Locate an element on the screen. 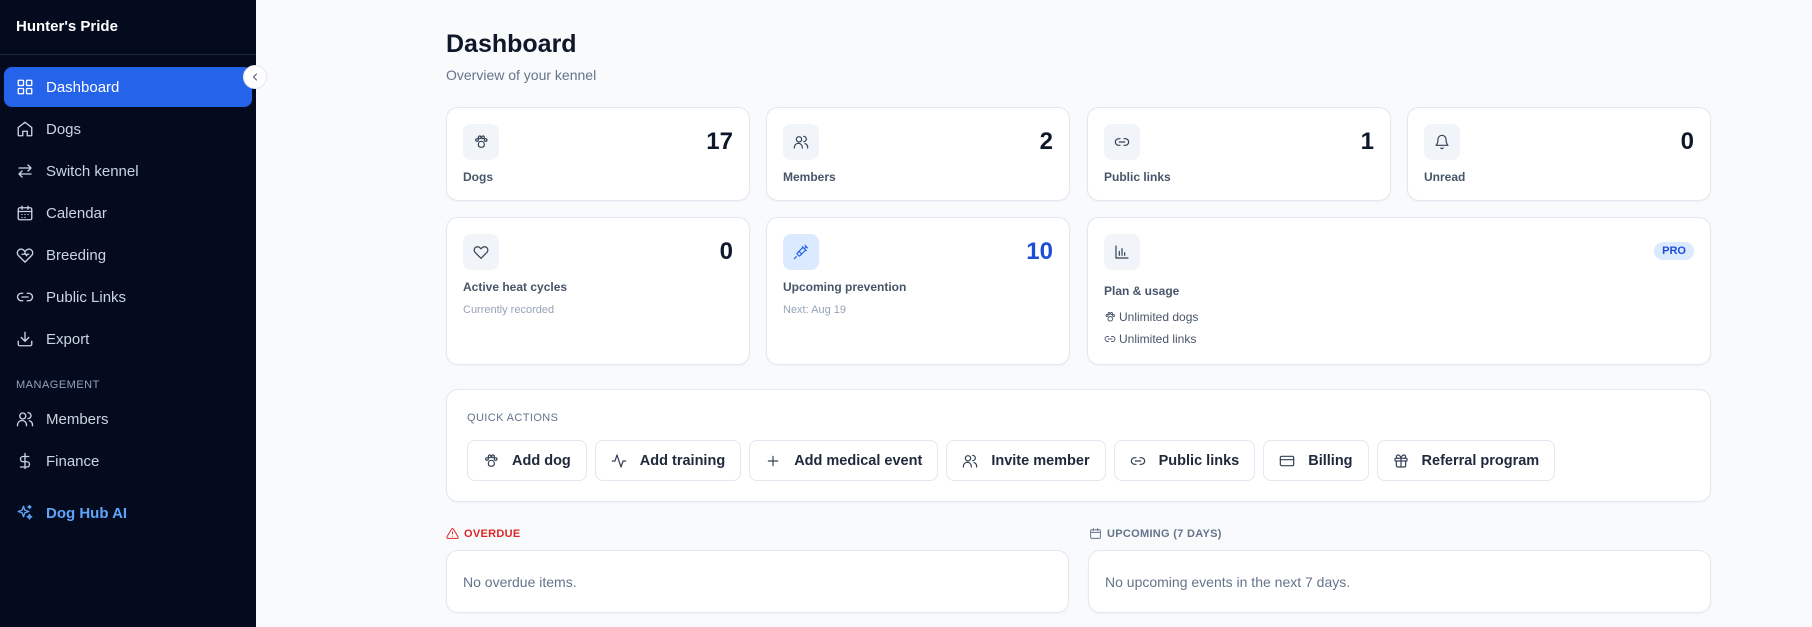 This screenshot has height=627, width=1812. stat-value: 10 is located at coordinates (1039, 251).